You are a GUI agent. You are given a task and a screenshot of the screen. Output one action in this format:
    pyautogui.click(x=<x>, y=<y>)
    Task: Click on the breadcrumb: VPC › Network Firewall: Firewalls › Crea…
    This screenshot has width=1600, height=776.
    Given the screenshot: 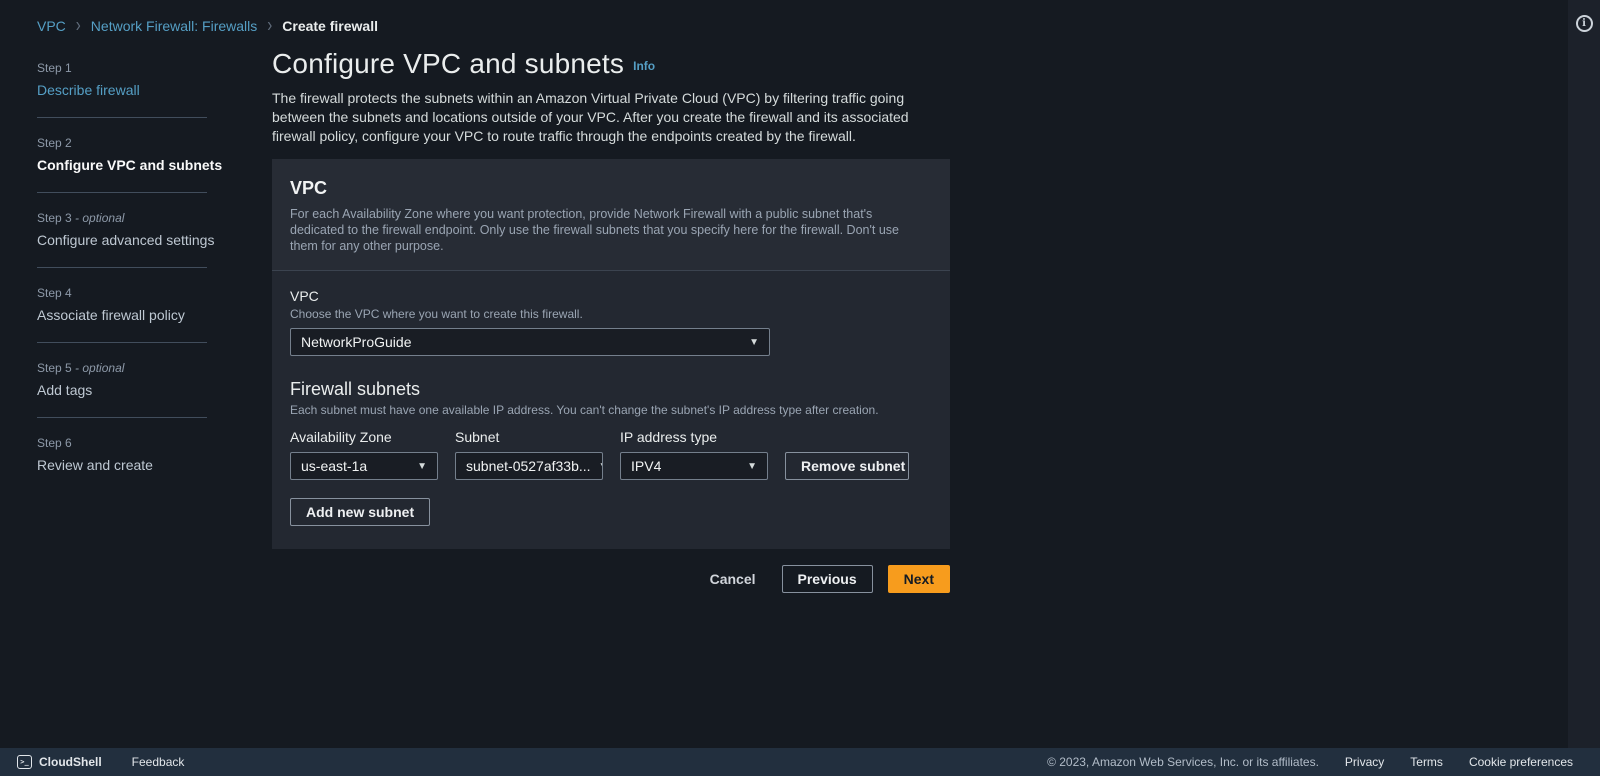 What is the action you would take?
    pyautogui.click(x=800, y=18)
    